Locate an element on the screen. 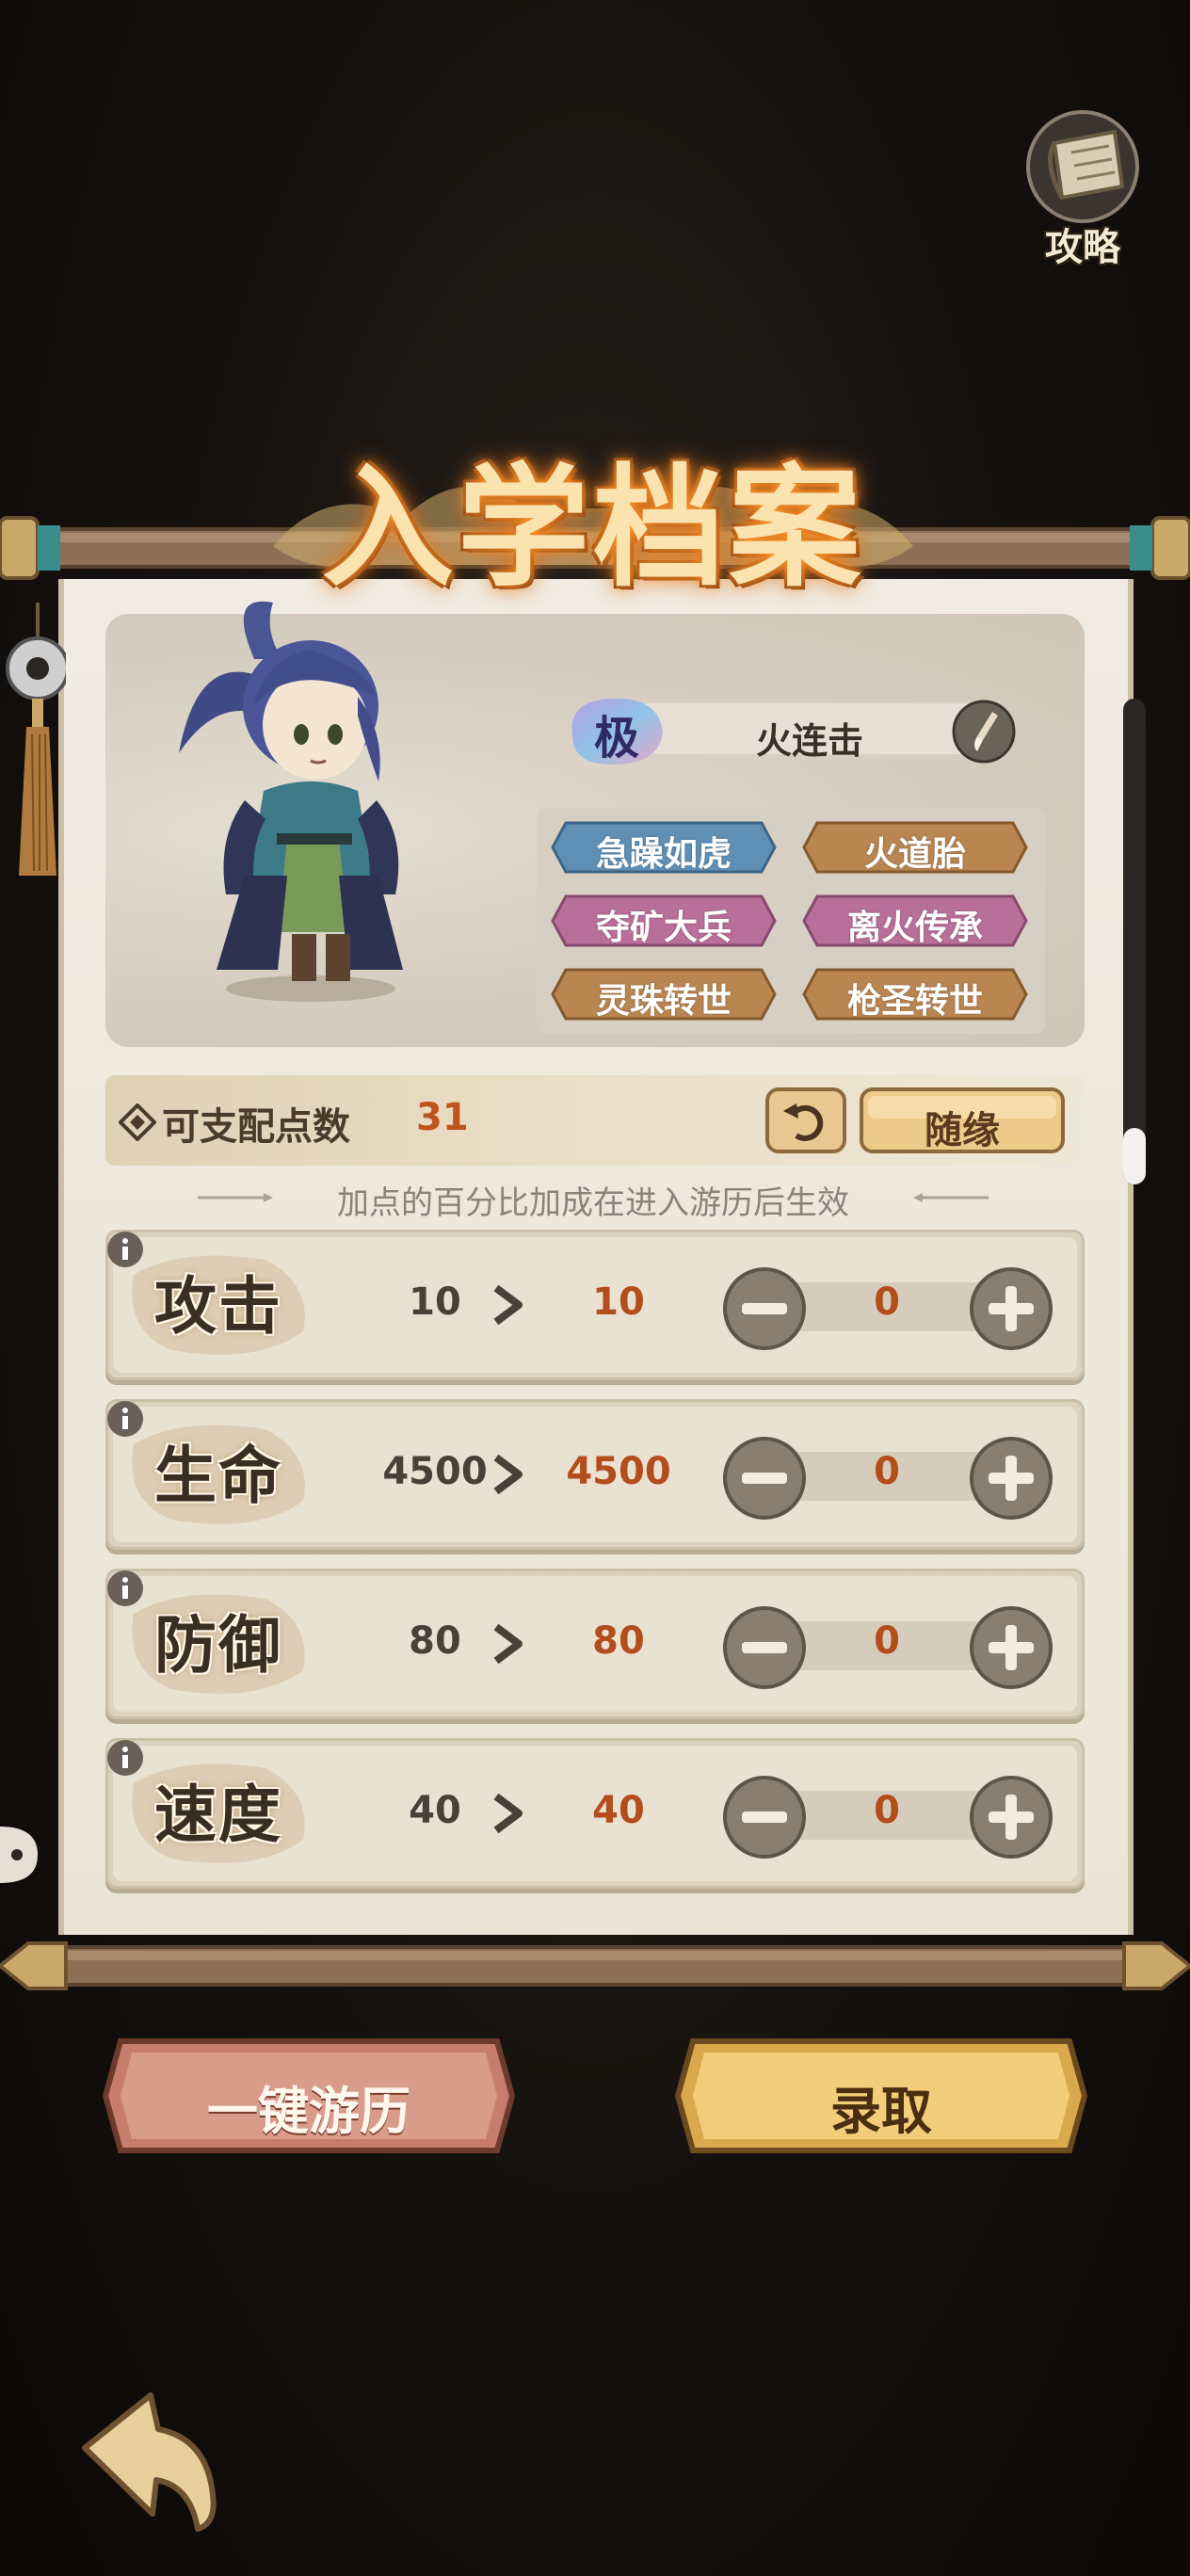 This screenshot has width=1190, height=2576. back-arrow-icon is located at coordinates (146, 2457).